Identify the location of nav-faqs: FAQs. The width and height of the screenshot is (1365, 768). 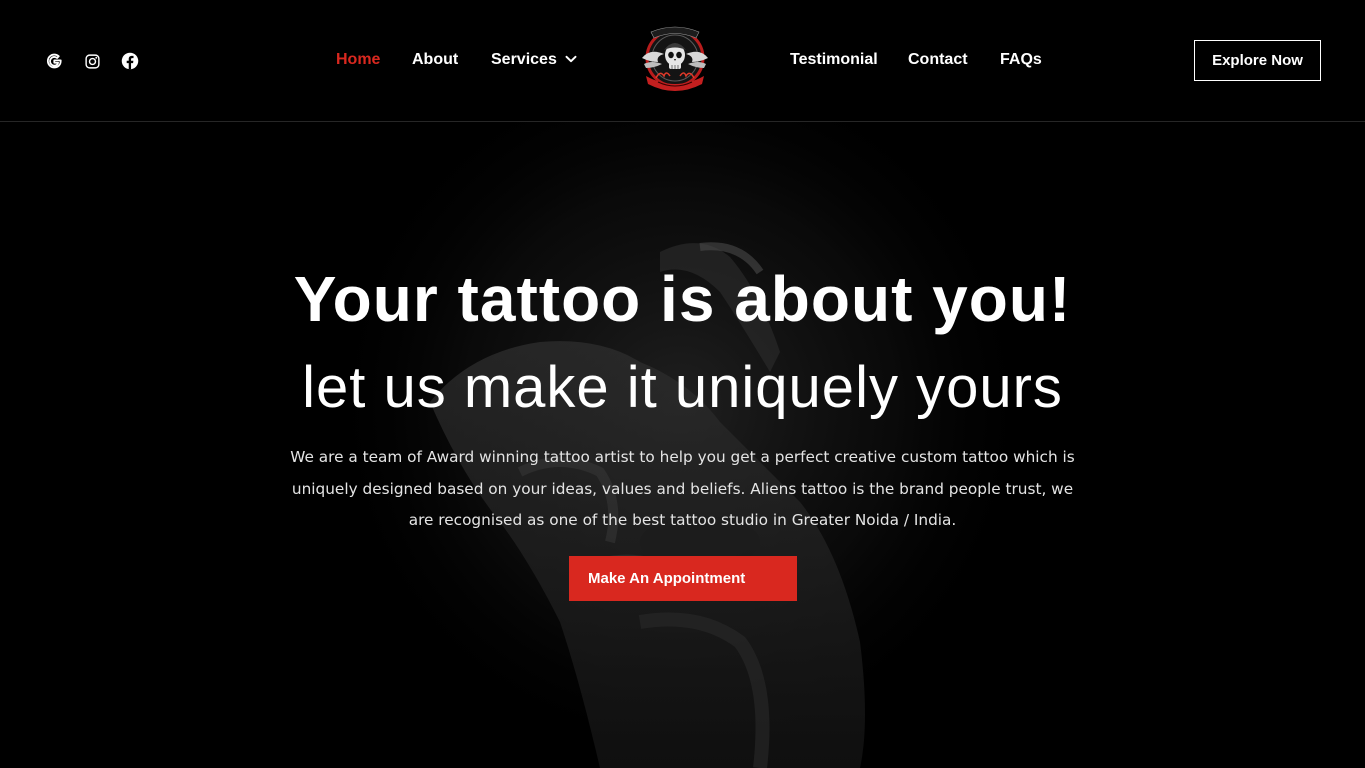
(1021, 60).